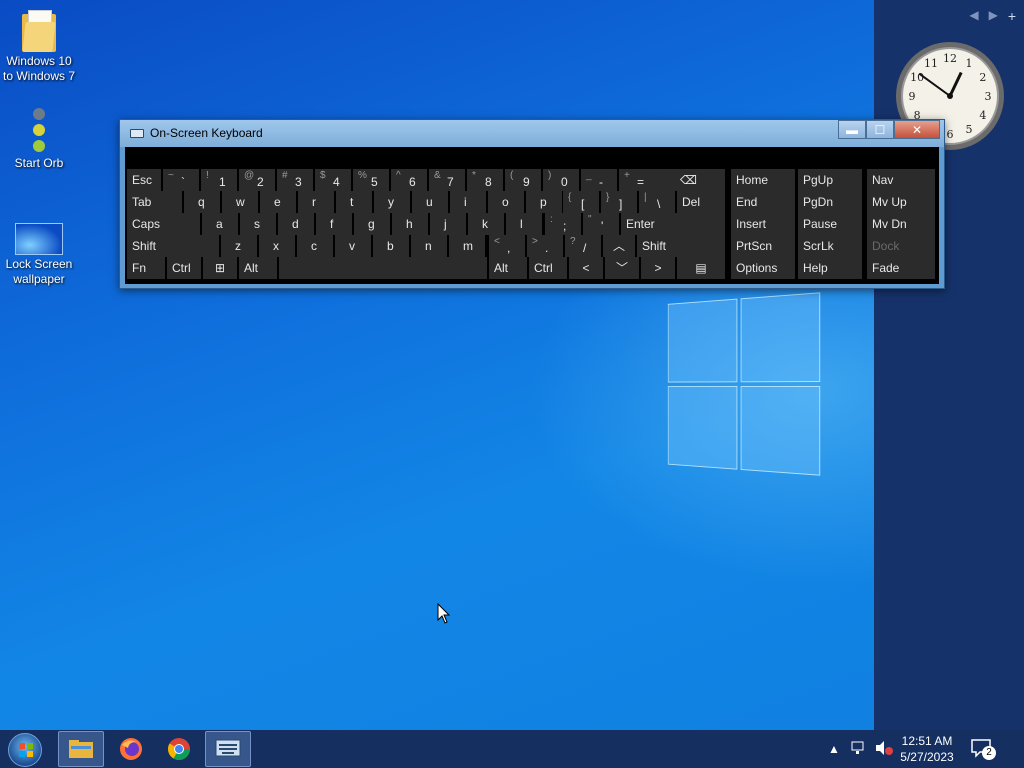  What do you see at coordinates (524, 224) in the screenshot?
I see `key-l: l` at bounding box center [524, 224].